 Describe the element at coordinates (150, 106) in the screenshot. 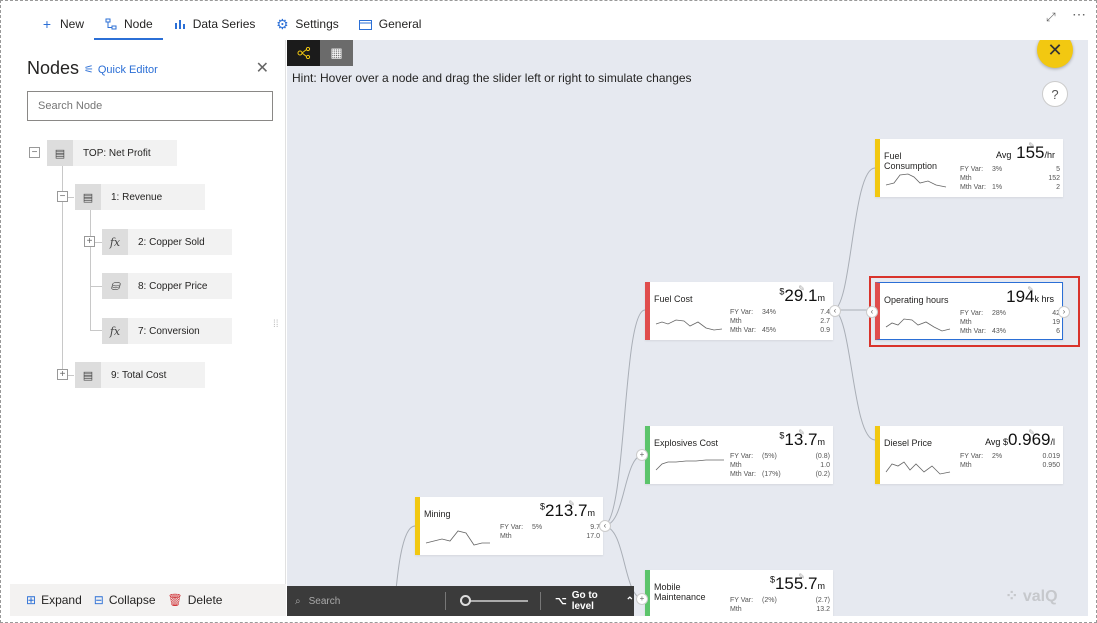

I see `search-node-input` at that location.